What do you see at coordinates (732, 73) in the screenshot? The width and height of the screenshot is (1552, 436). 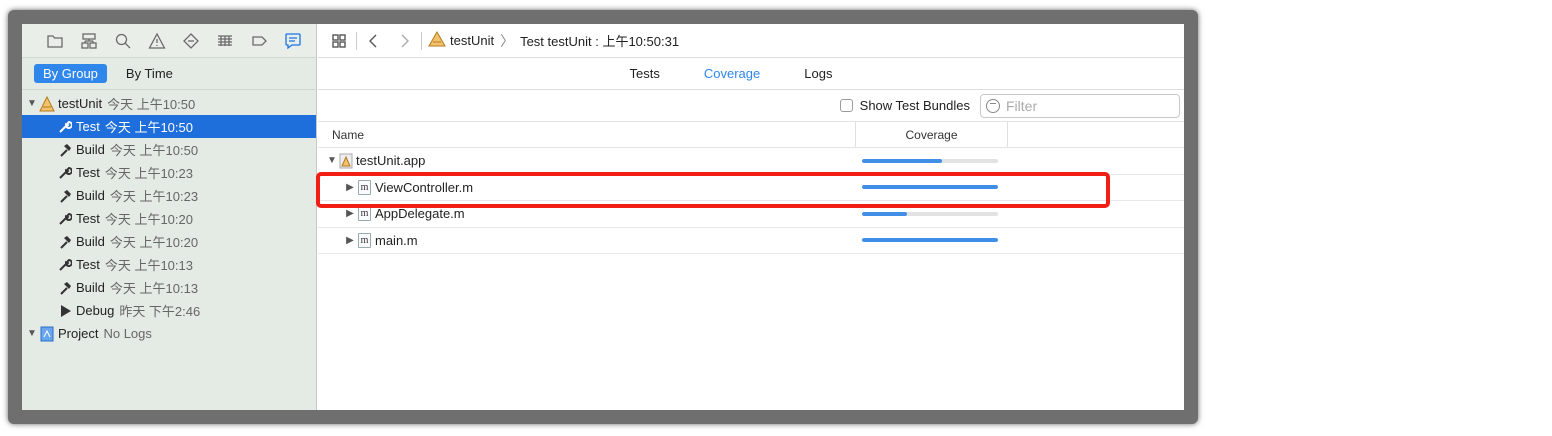 I see `tab-coverage: Coverage` at bounding box center [732, 73].